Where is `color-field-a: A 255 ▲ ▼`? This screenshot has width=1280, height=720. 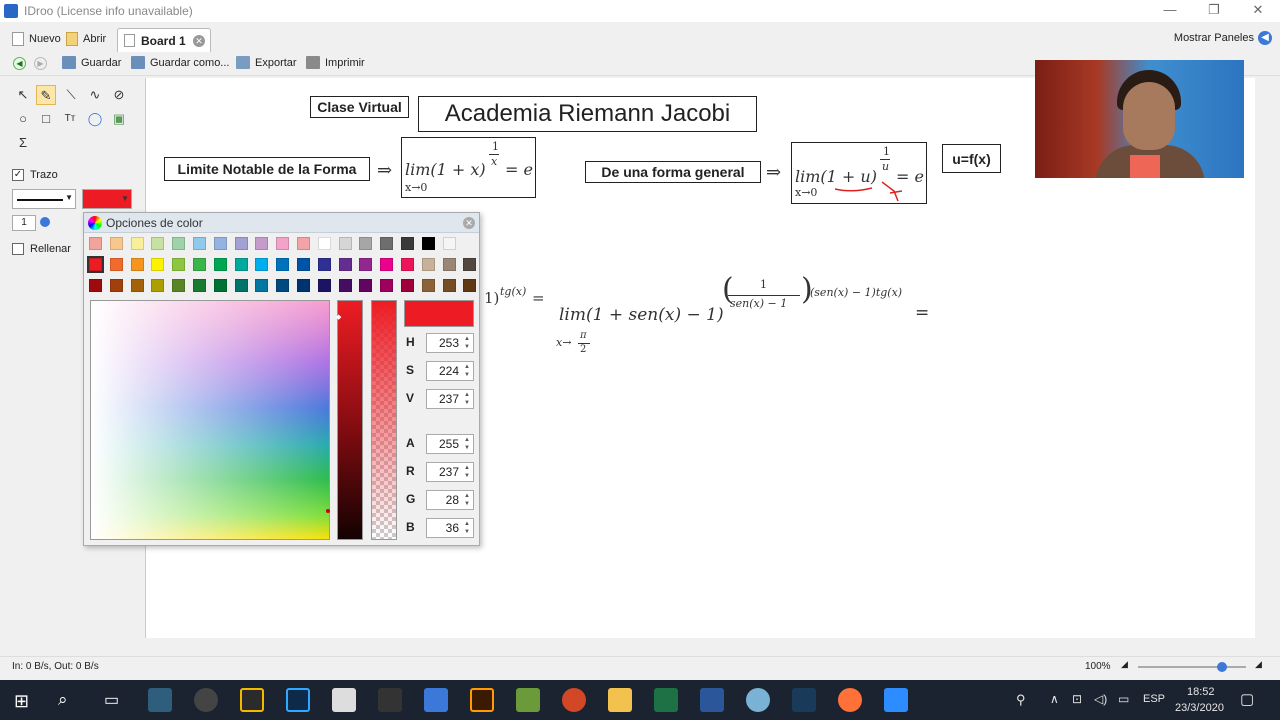
color-field-a: A 255 ▲ ▼ is located at coordinates (439, 444).